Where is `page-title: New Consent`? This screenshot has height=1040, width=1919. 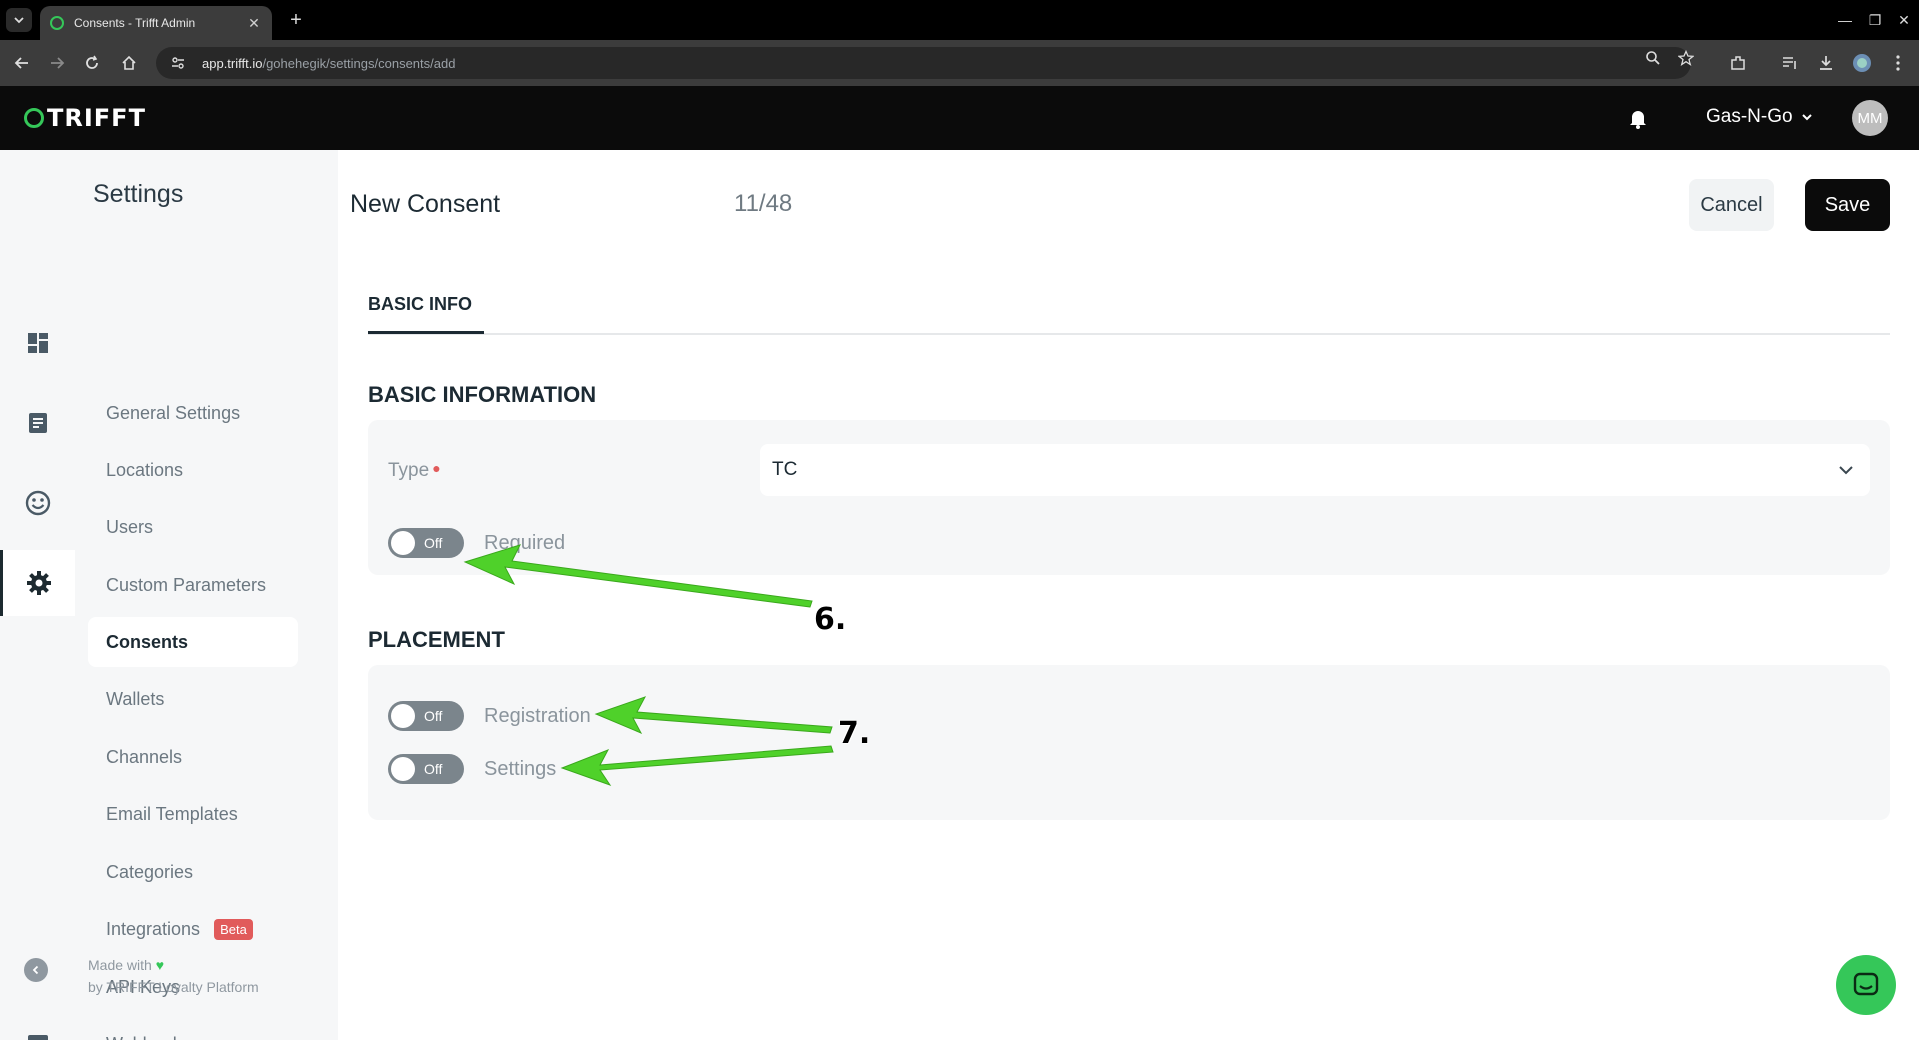
page-title: New Consent is located at coordinates (425, 204).